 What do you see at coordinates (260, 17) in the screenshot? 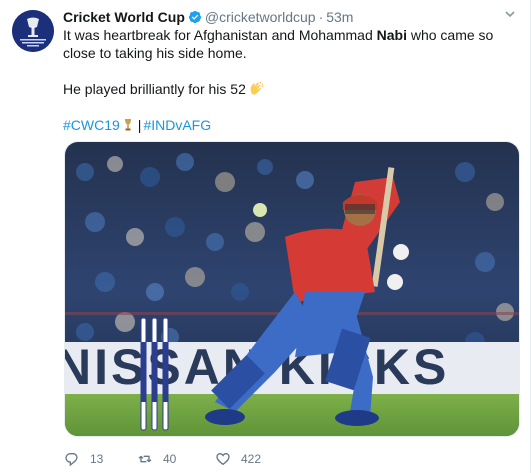
I see `account-handle: @cricketworldcup` at bounding box center [260, 17].